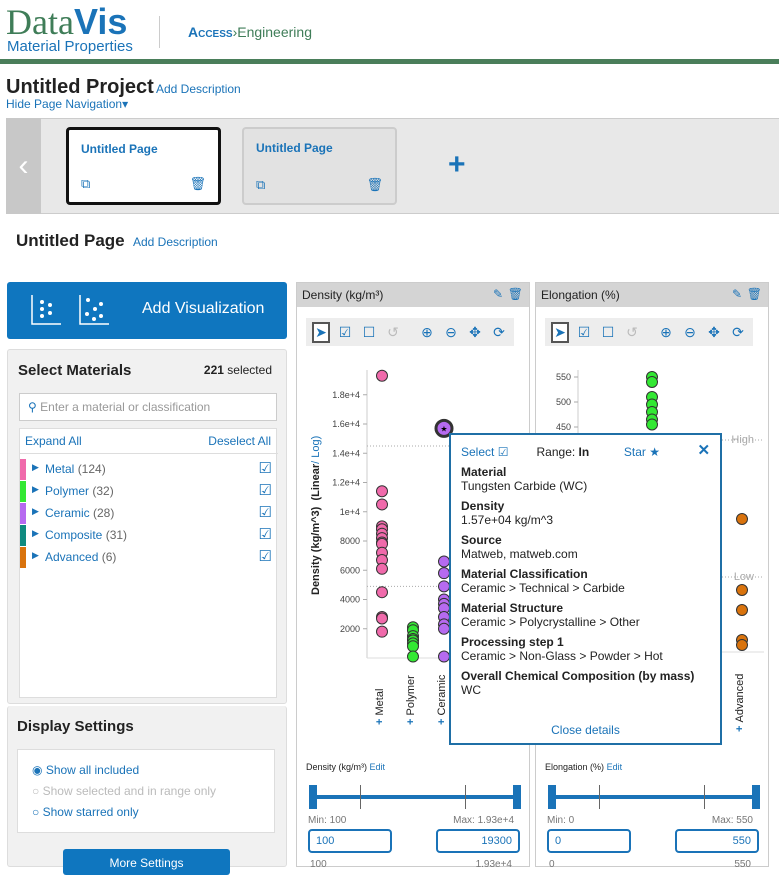 The height and width of the screenshot is (875, 779). What do you see at coordinates (346, 453) in the screenshot?
I see `y-tick-label: 1.4e+4` at bounding box center [346, 453].